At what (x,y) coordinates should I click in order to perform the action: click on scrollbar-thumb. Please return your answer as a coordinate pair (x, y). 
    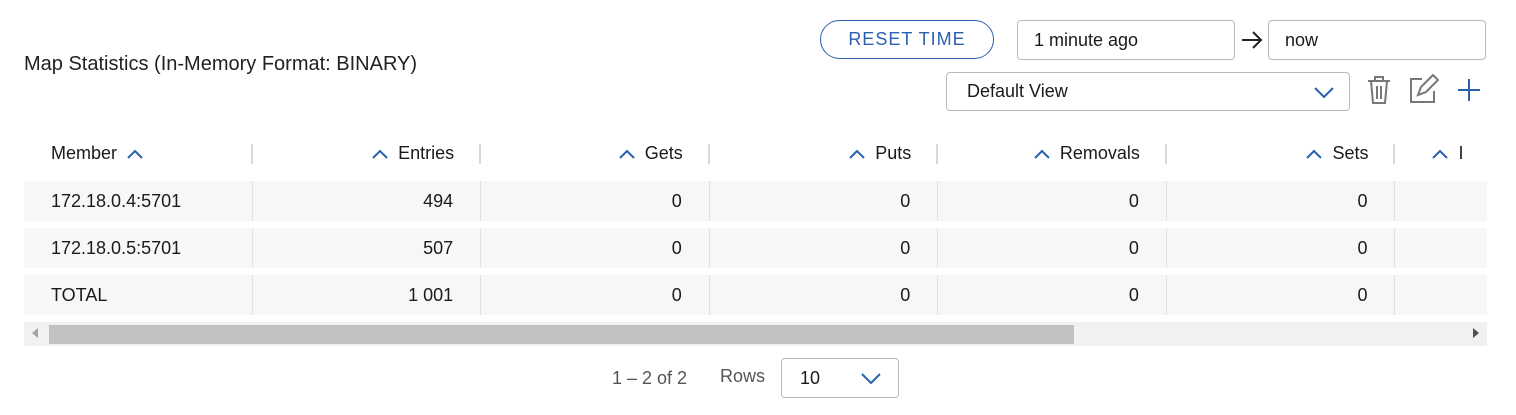
    Looking at the image, I should click on (561, 334).